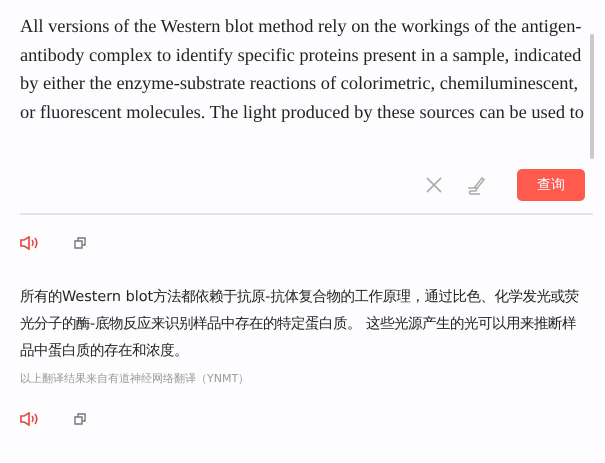 The height and width of the screenshot is (463, 605). What do you see at coordinates (476, 185) in the screenshot?
I see `pen-icon` at bounding box center [476, 185].